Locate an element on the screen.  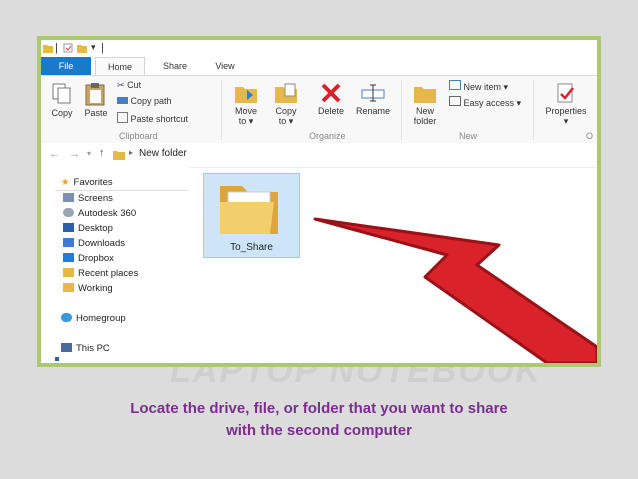
nav-this-pc: This PC is located at coordinates (85, 348).